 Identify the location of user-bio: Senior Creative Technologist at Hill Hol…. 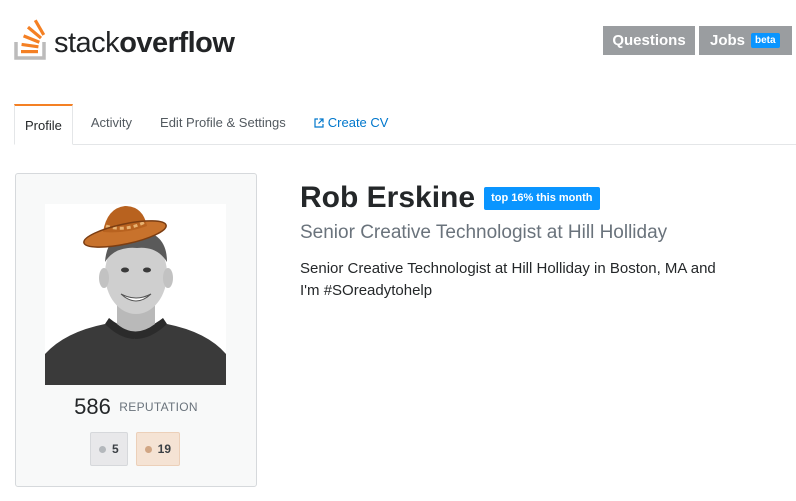
(535, 280).